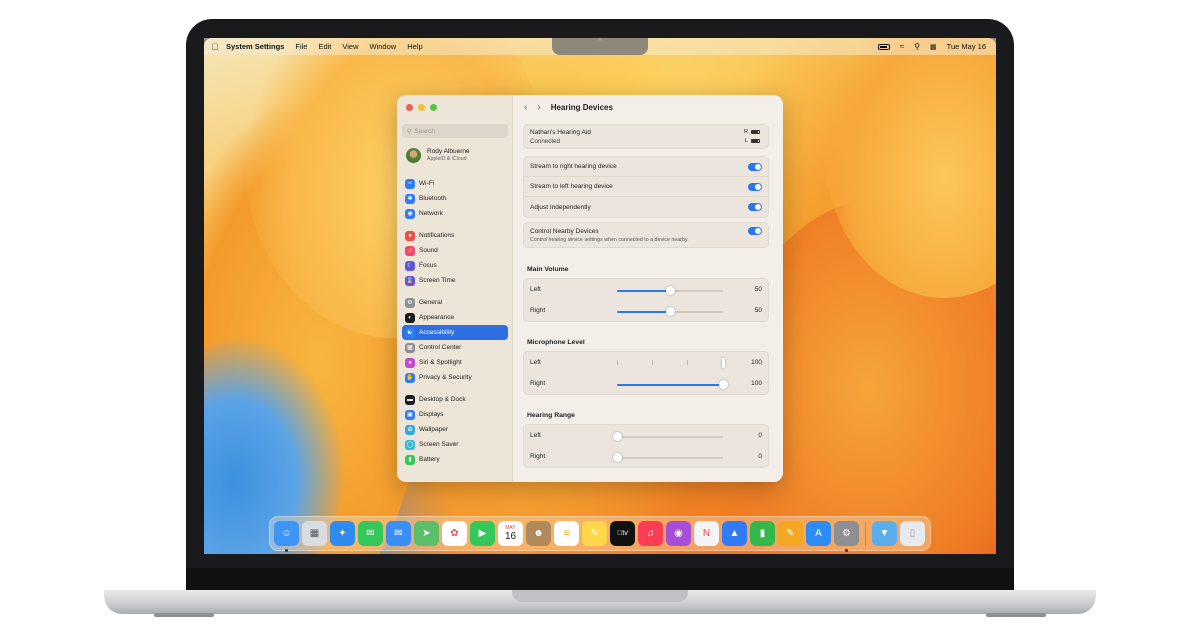  I want to click on dock-app-trash: ▯, so click(912, 533).